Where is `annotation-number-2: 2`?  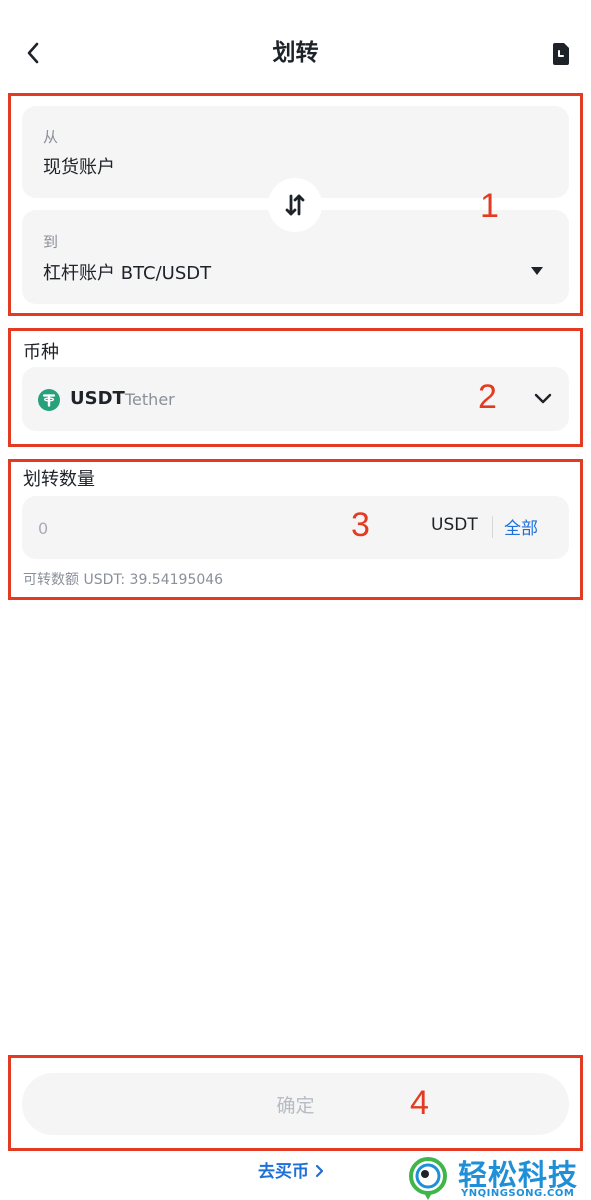
annotation-number-2: 2 is located at coordinates (487, 397).